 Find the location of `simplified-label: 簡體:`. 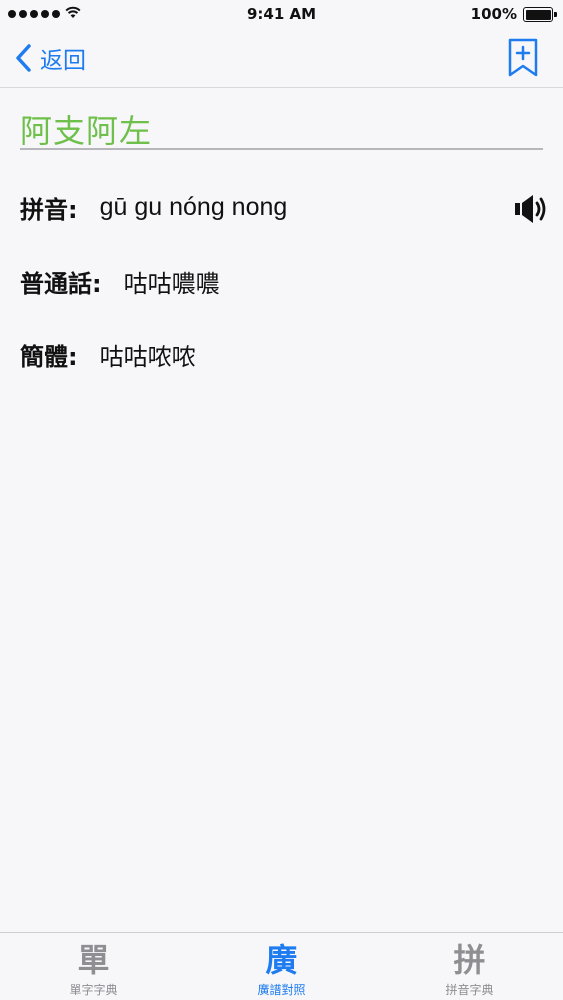

simplified-label: 簡體: is located at coordinates (49, 357).